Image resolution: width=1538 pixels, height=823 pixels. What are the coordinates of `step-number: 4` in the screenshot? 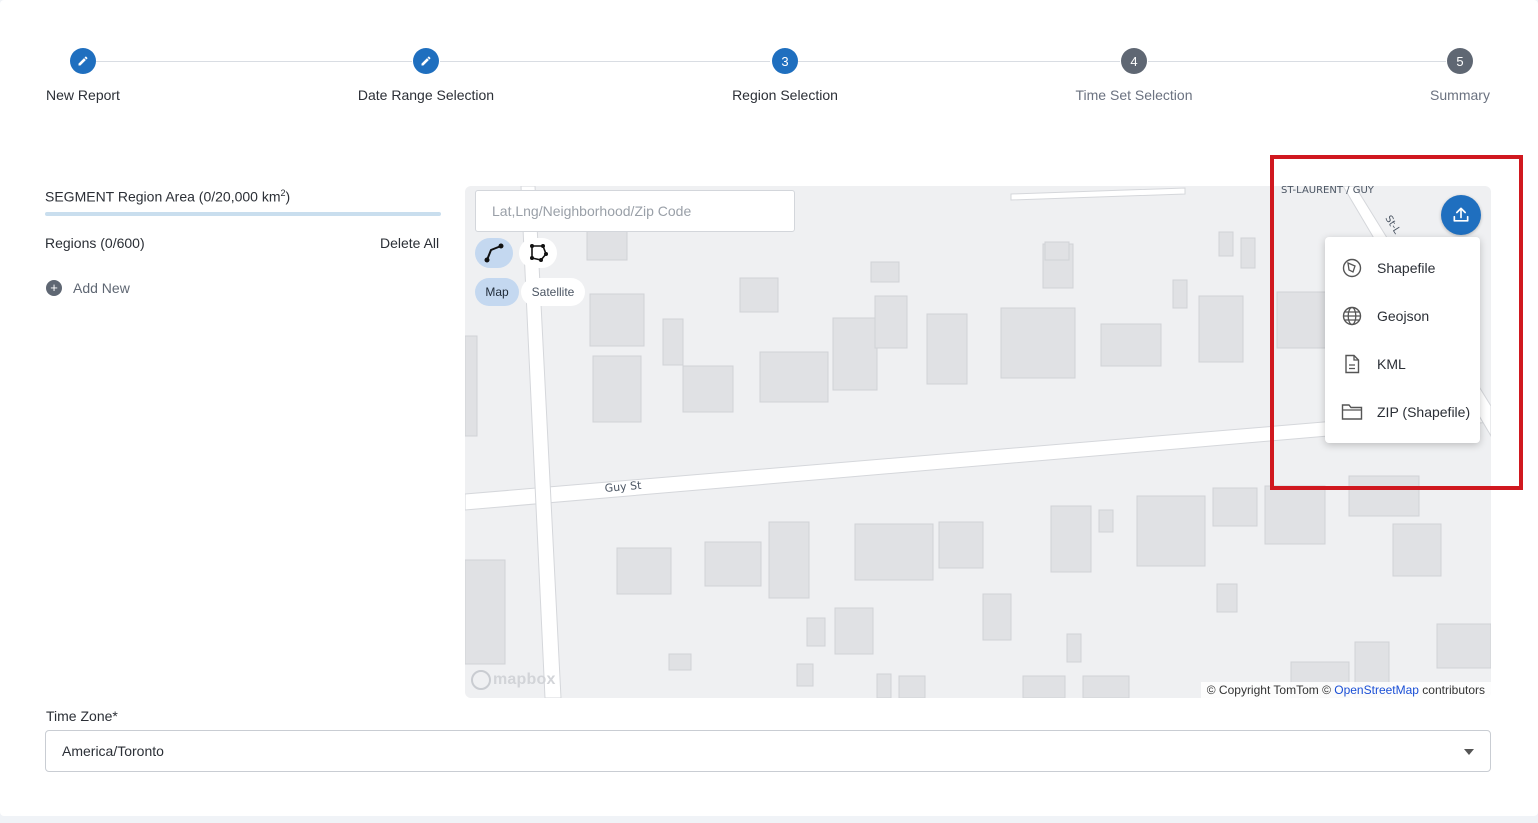 It's located at (1134, 61).